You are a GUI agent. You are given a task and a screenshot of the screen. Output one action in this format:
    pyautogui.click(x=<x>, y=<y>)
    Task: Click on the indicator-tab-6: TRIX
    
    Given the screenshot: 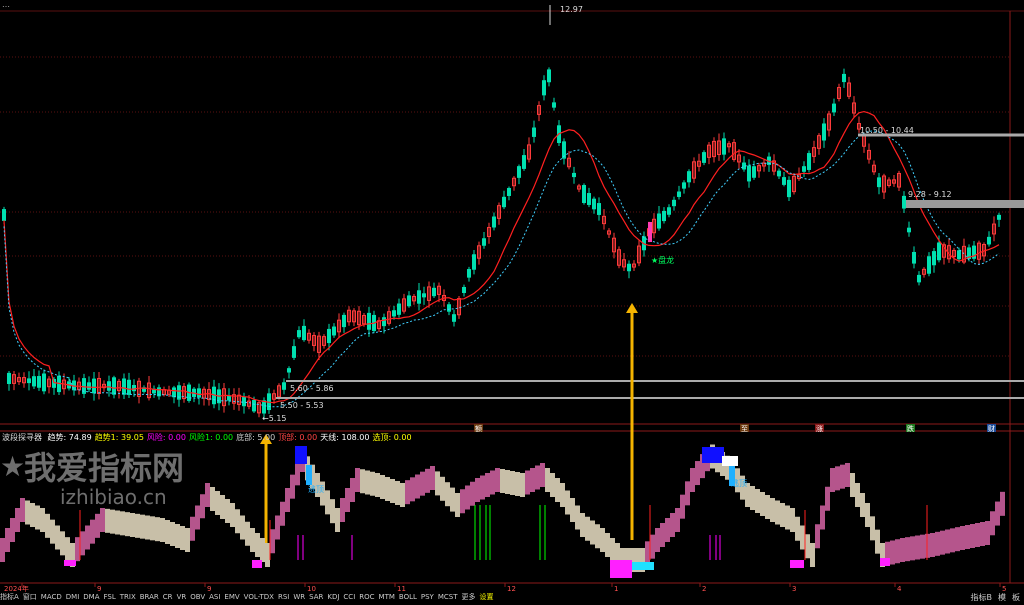 What is the action you would take?
    pyautogui.click(x=128, y=597)
    